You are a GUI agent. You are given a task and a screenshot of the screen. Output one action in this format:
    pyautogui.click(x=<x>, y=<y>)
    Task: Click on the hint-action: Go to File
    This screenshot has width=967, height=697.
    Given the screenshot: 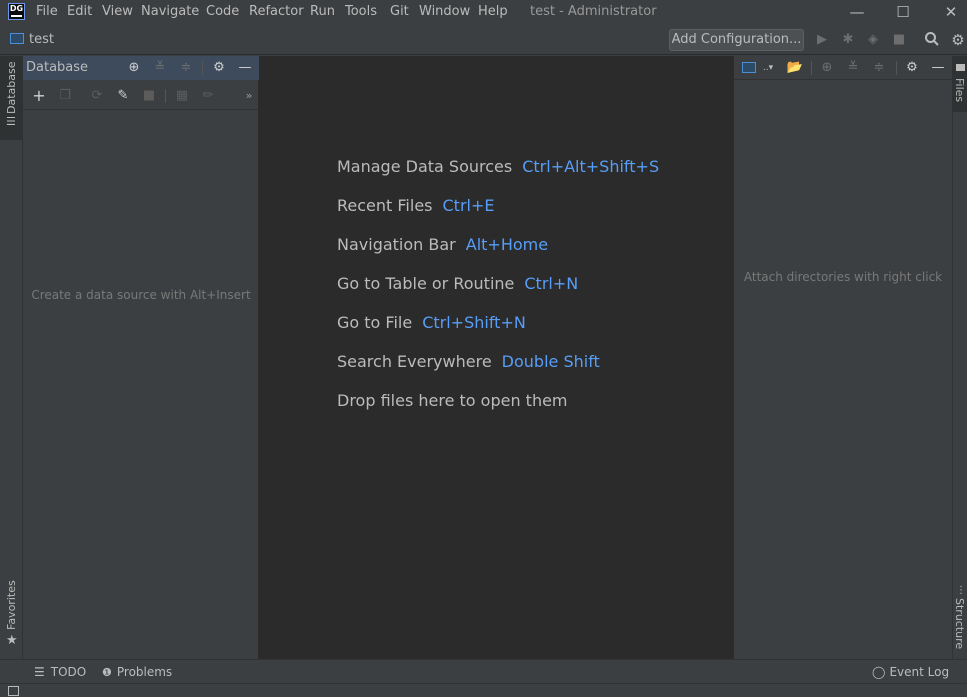 What is the action you would take?
    pyautogui.click(x=375, y=322)
    